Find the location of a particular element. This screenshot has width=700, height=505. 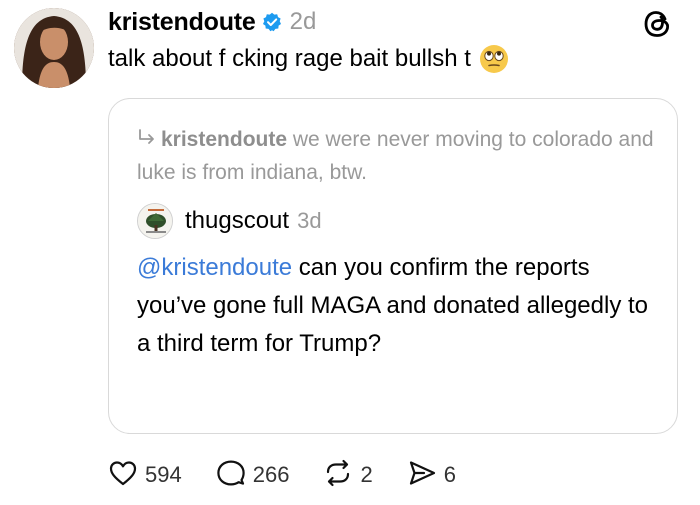

share-button: 6 is located at coordinates (431, 475).